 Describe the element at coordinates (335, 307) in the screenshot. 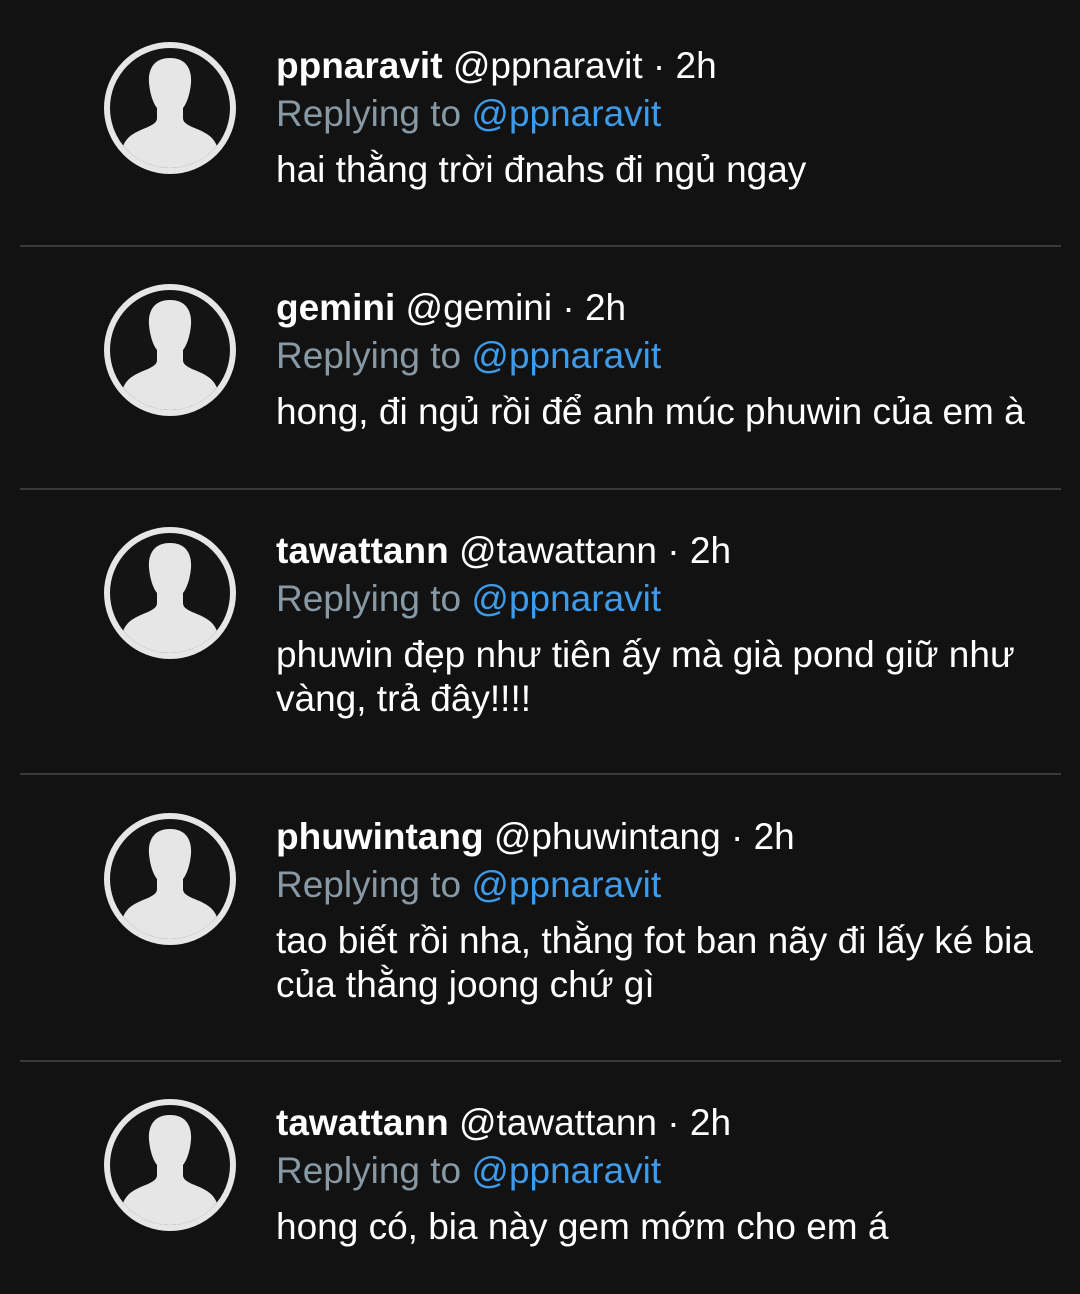

I see `display-name: gemini` at that location.